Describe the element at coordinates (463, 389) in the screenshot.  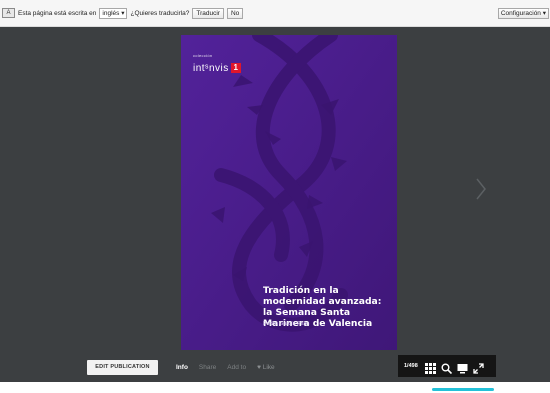
I see `footer-accent-bar` at that location.